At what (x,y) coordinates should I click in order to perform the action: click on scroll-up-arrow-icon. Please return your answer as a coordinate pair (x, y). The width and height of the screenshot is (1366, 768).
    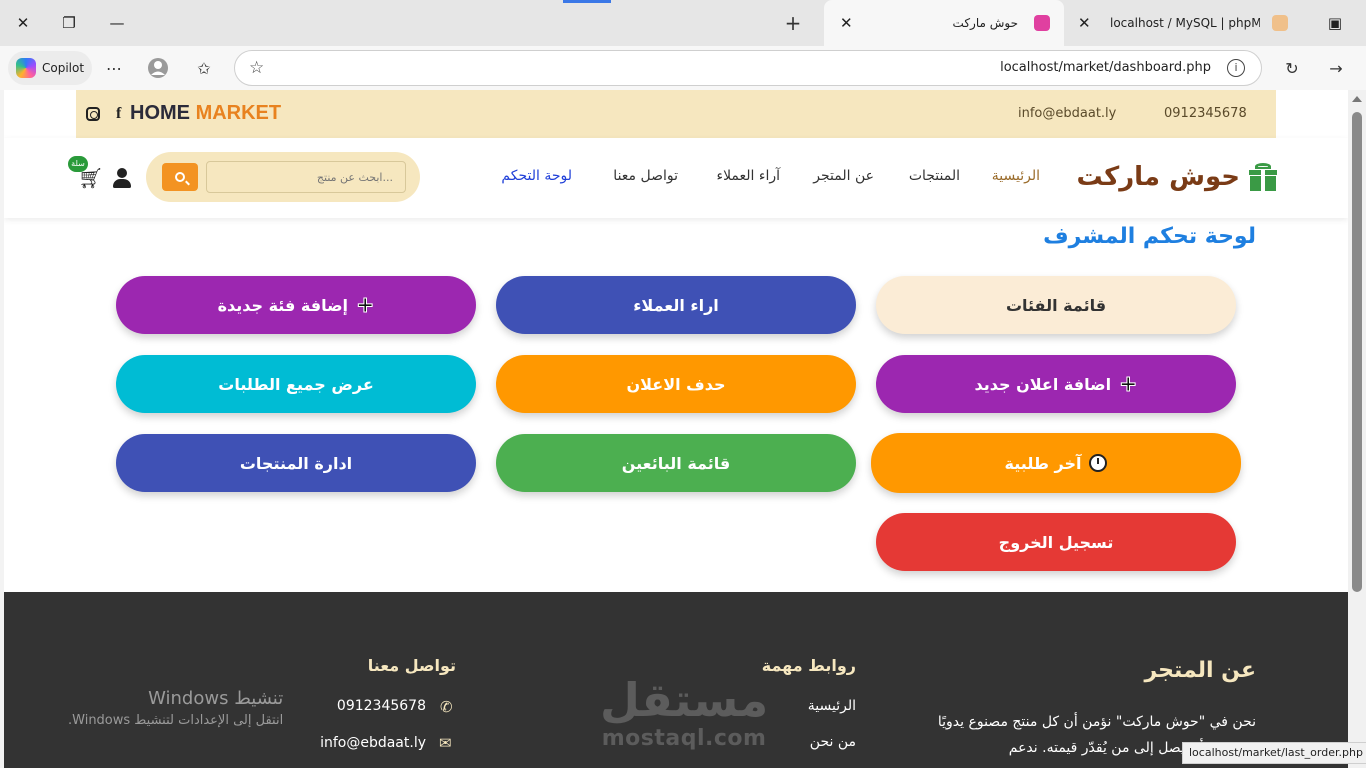
    Looking at the image, I should click on (1357, 99).